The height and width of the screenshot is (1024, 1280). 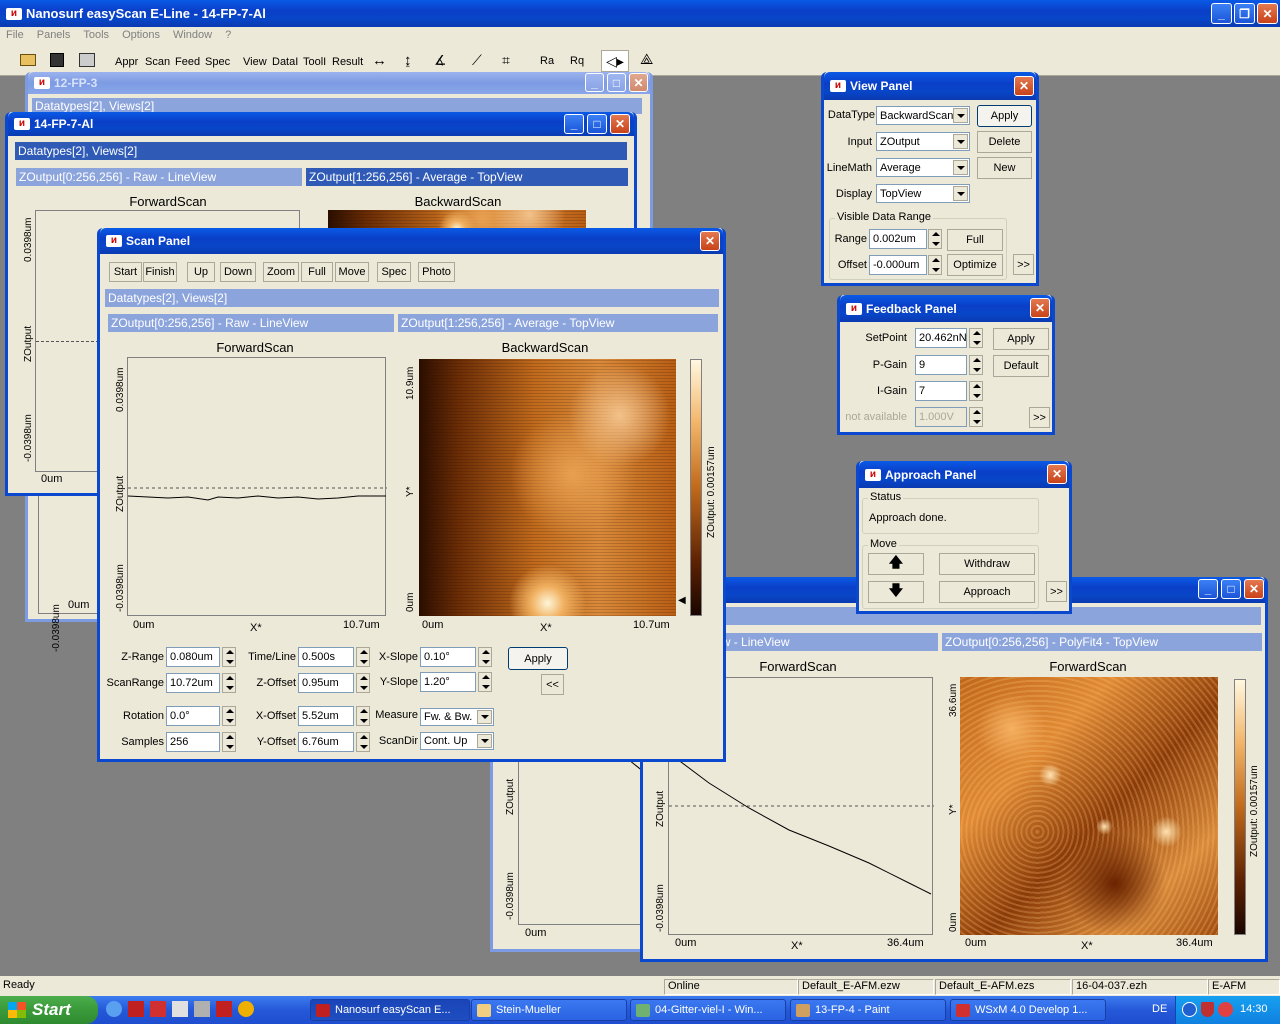 I want to click on datatype-select: BackwardScan, so click(x=923, y=115).